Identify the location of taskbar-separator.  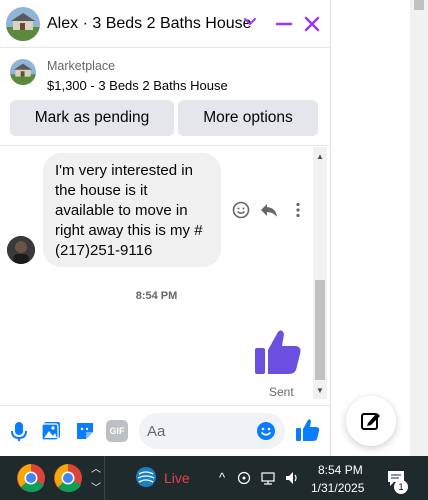
(104, 478).